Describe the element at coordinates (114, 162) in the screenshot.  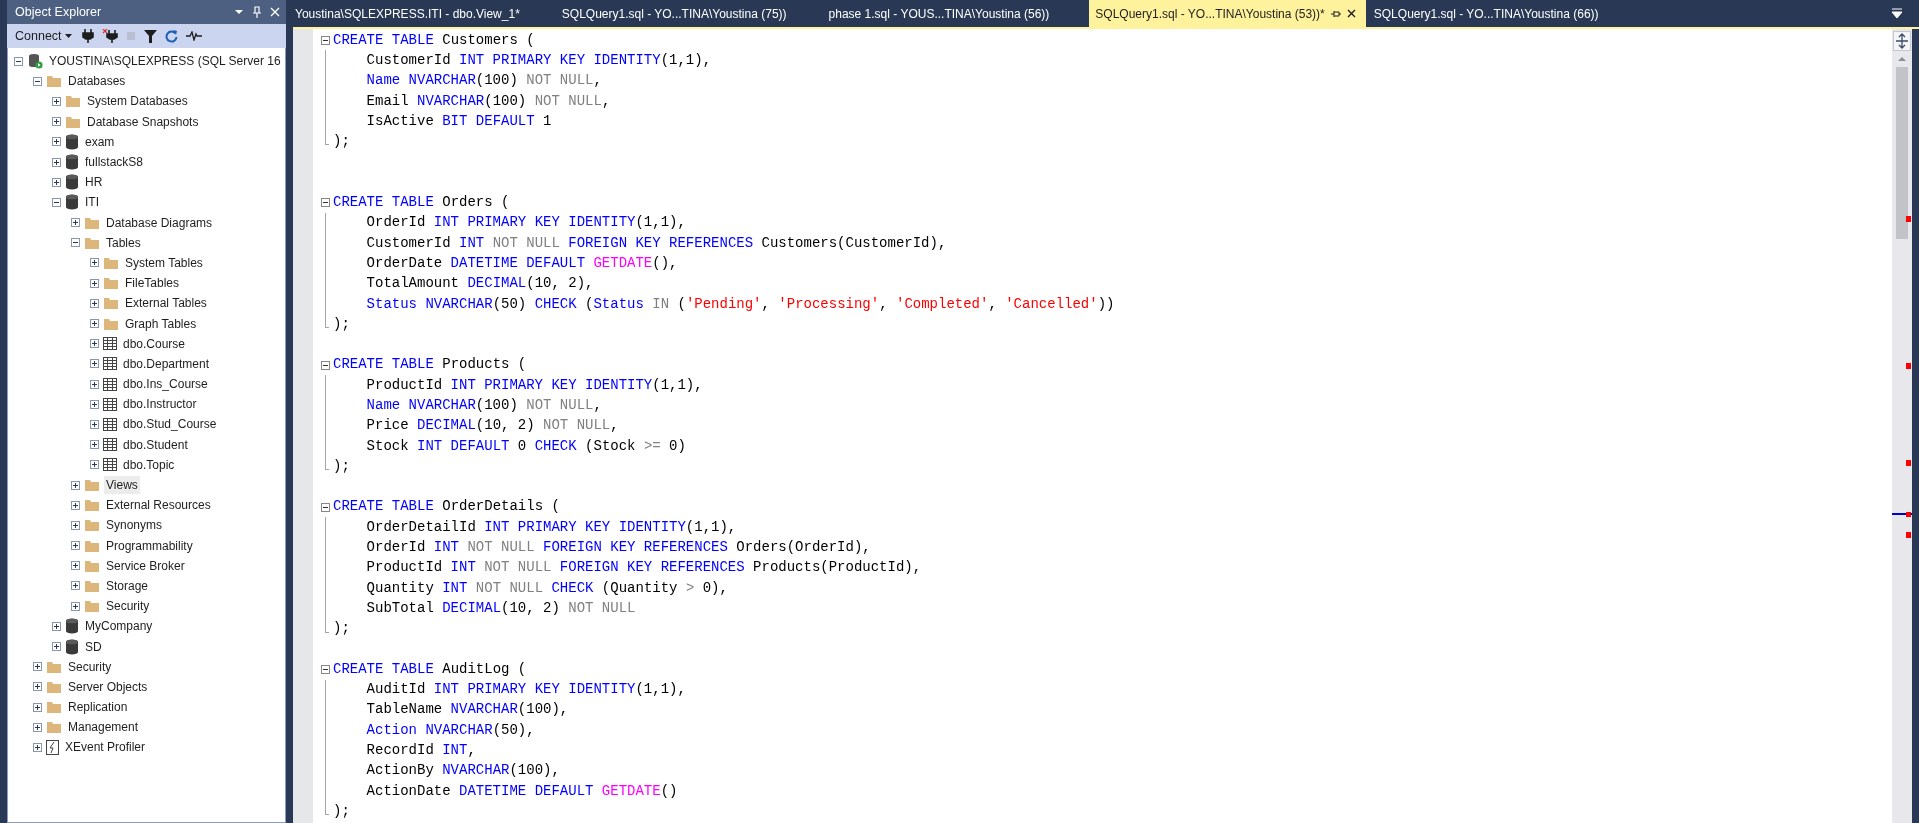
I see `tree-item: fullstackS8` at that location.